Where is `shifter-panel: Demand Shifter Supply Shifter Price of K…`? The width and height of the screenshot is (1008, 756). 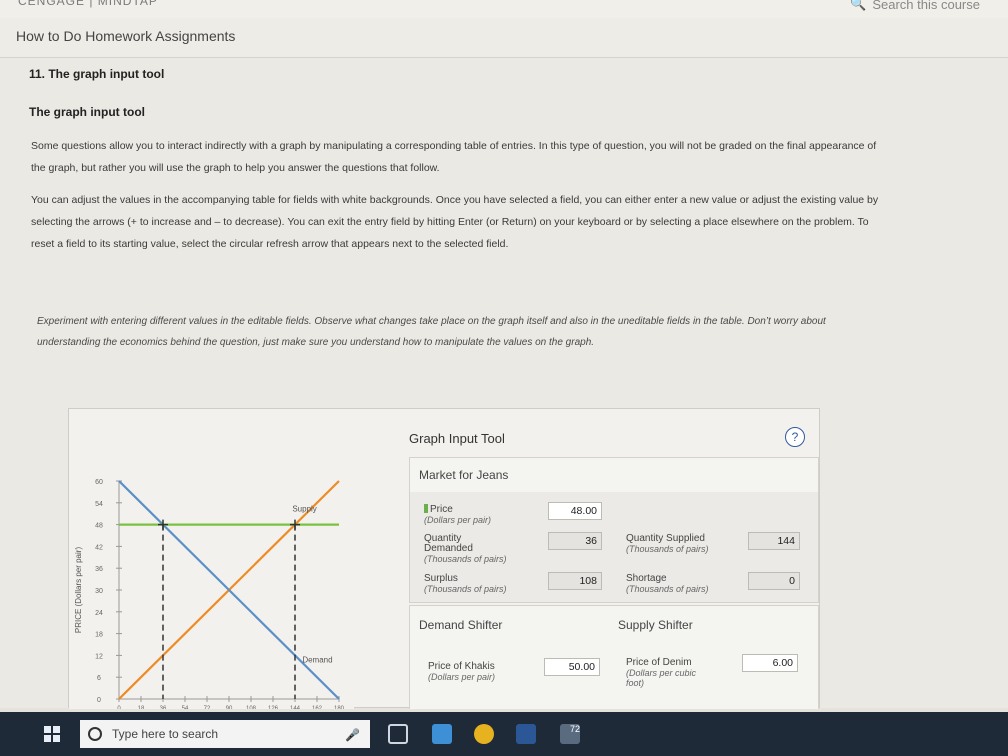 shifter-panel: Demand Shifter Supply Shifter Price of K… is located at coordinates (614, 657).